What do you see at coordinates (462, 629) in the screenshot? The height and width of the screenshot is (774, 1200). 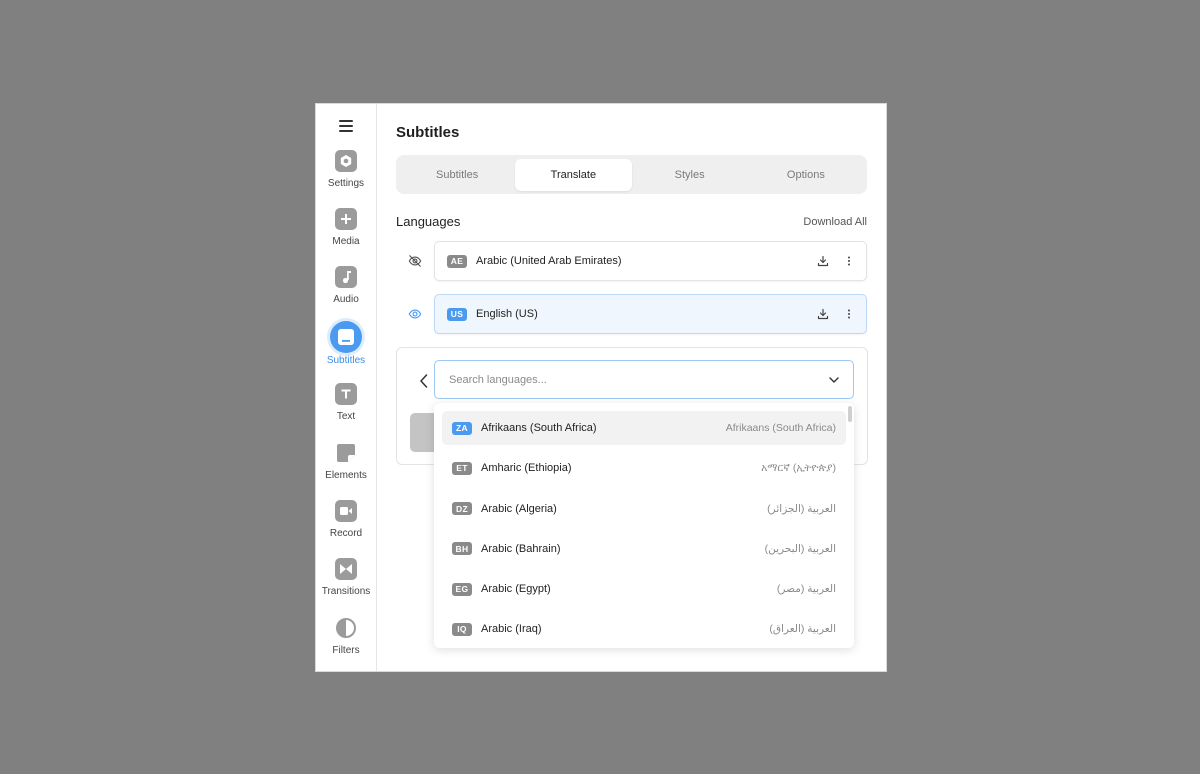 I see `country-code-badge: IQ` at bounding box center [462, 629].